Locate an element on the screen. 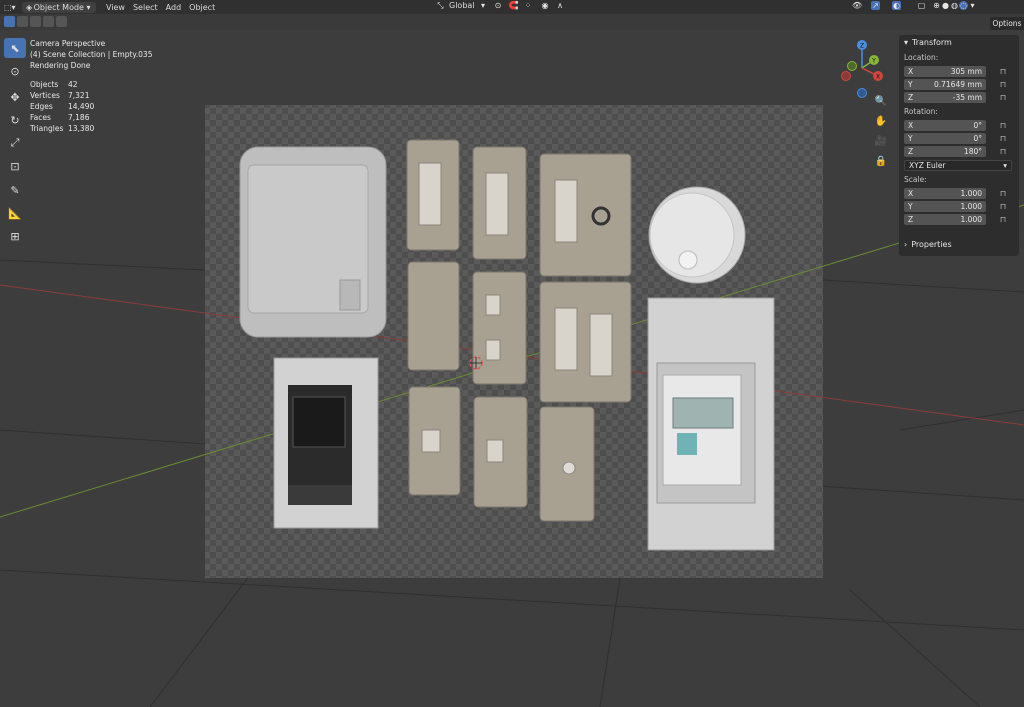  gizmo-toggle-icon: ↗ is located at coordinates (875, 5).